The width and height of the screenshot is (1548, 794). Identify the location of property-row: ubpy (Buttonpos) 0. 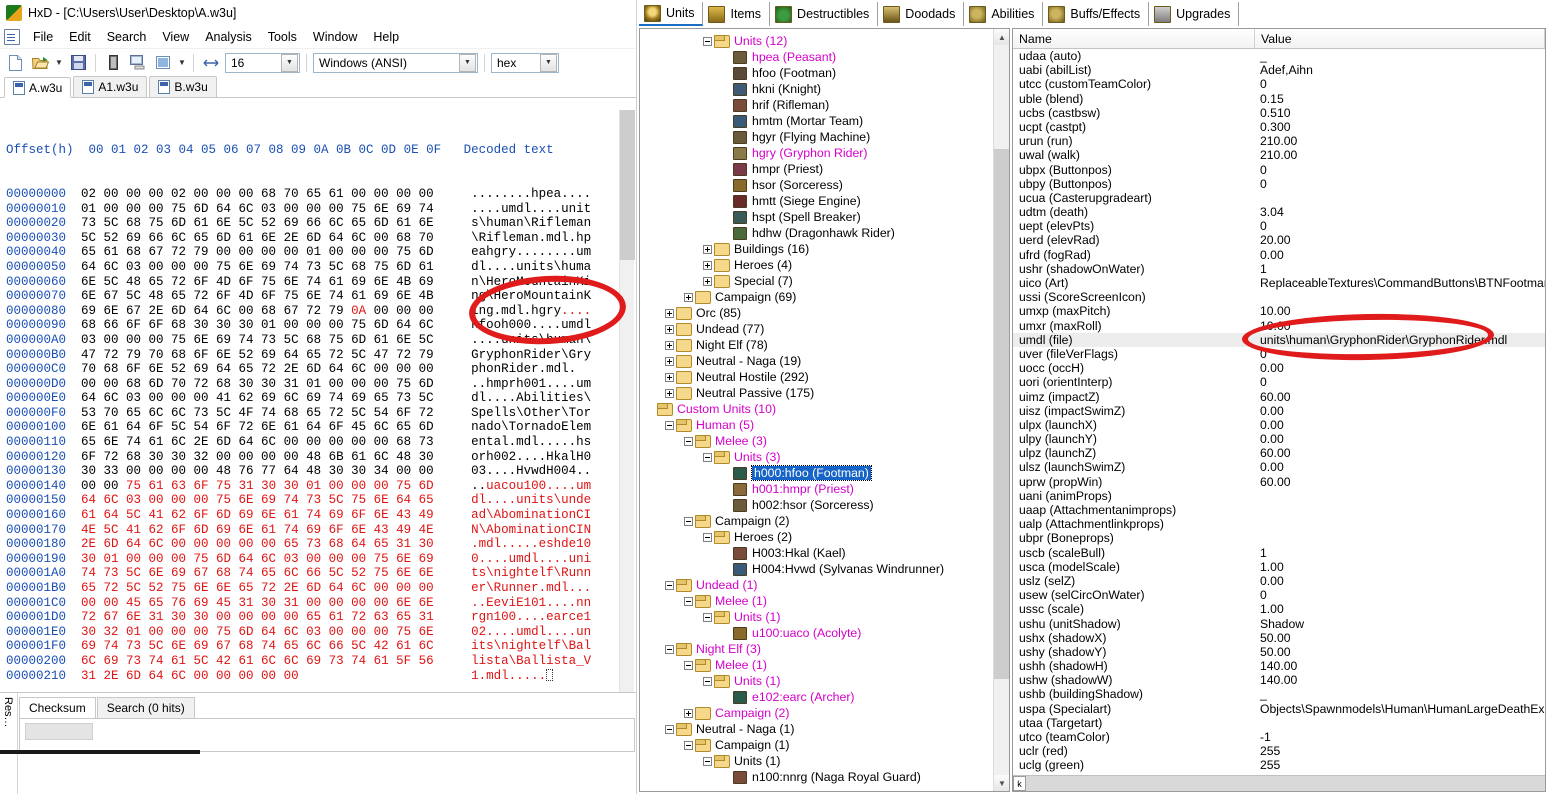
(1279, 184).